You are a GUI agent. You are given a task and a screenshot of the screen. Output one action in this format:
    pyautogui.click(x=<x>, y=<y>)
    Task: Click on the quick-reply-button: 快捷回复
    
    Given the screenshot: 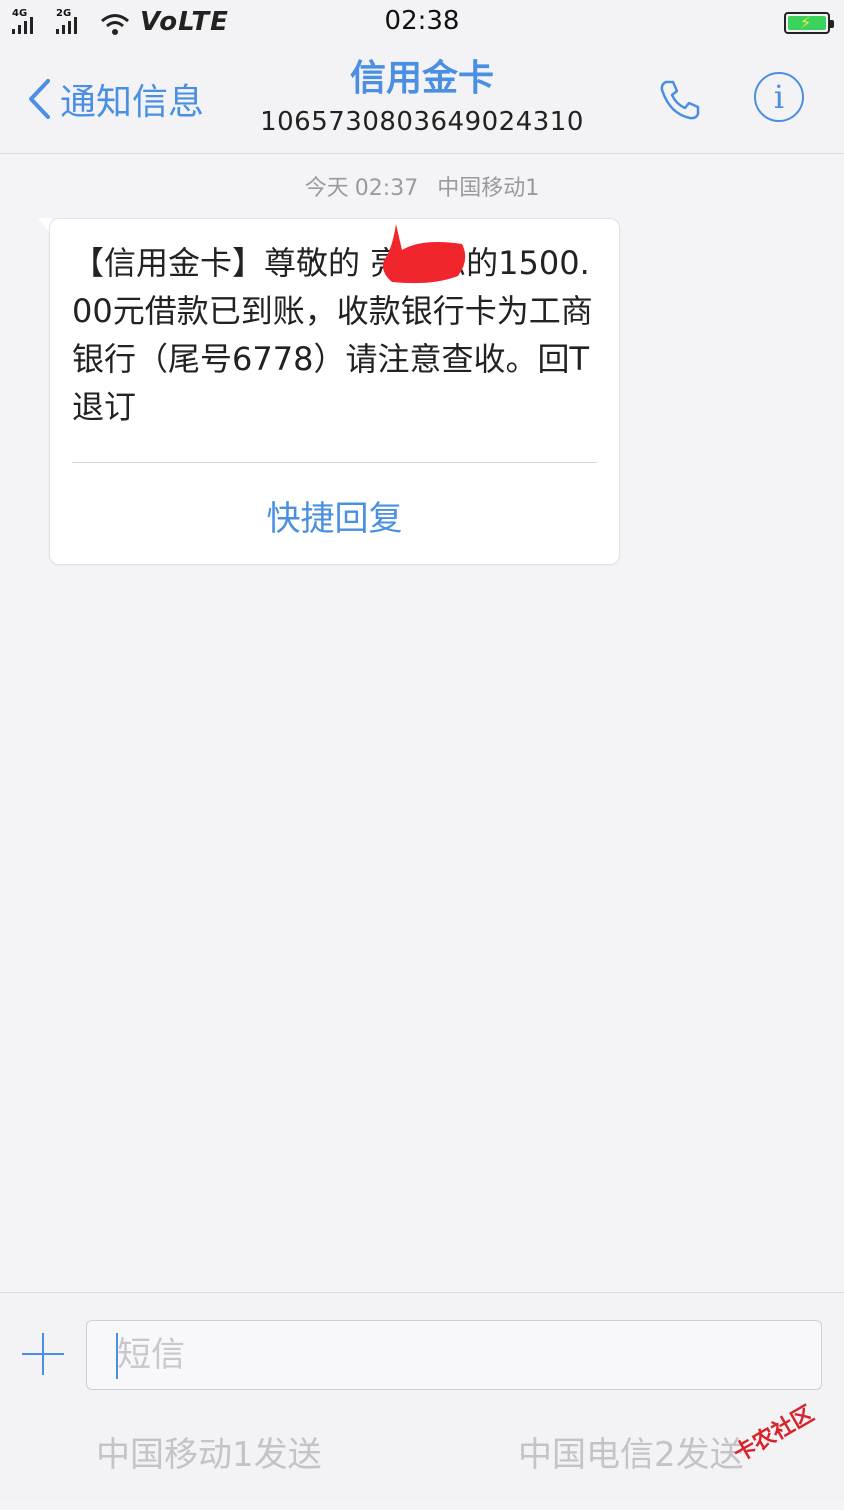 What is the action you would take?
    pyautogui.click(x=334, y=515)
    